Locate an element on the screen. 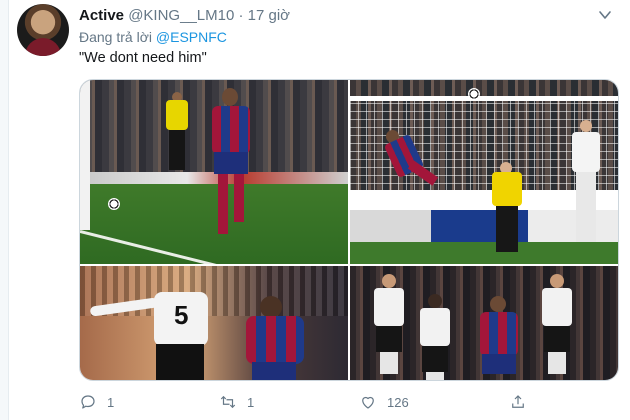  speech-bubble-icon is located at coordinates (88, 402).